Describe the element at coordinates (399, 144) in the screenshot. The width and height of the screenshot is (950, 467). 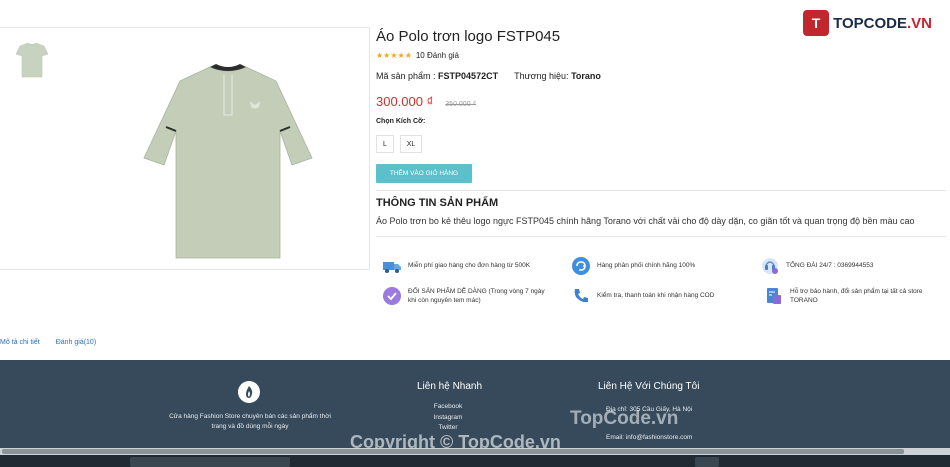
I see `size-selector: L XL` at that location.